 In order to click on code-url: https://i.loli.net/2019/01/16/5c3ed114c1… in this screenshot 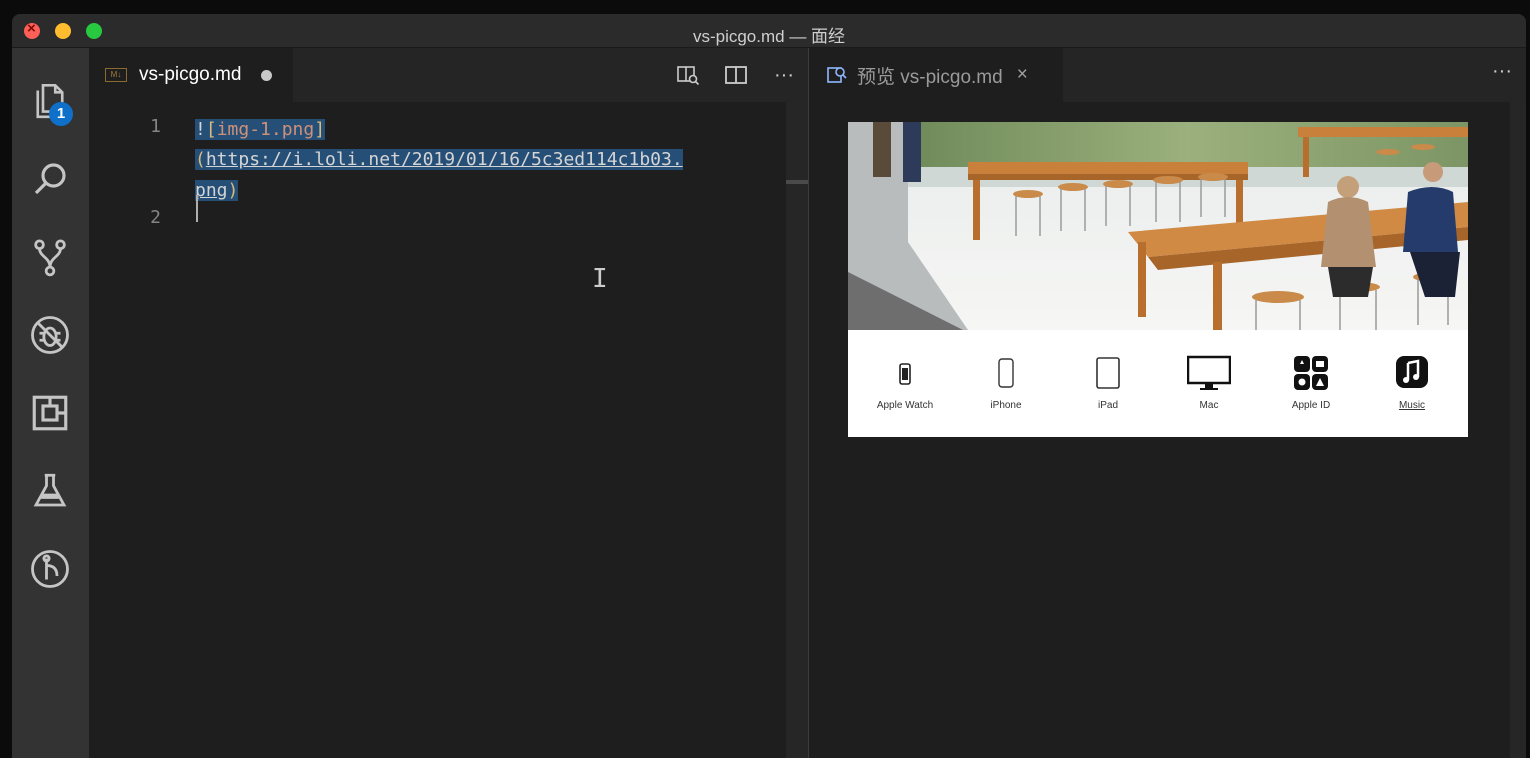, I will do `click(444, 159)`.